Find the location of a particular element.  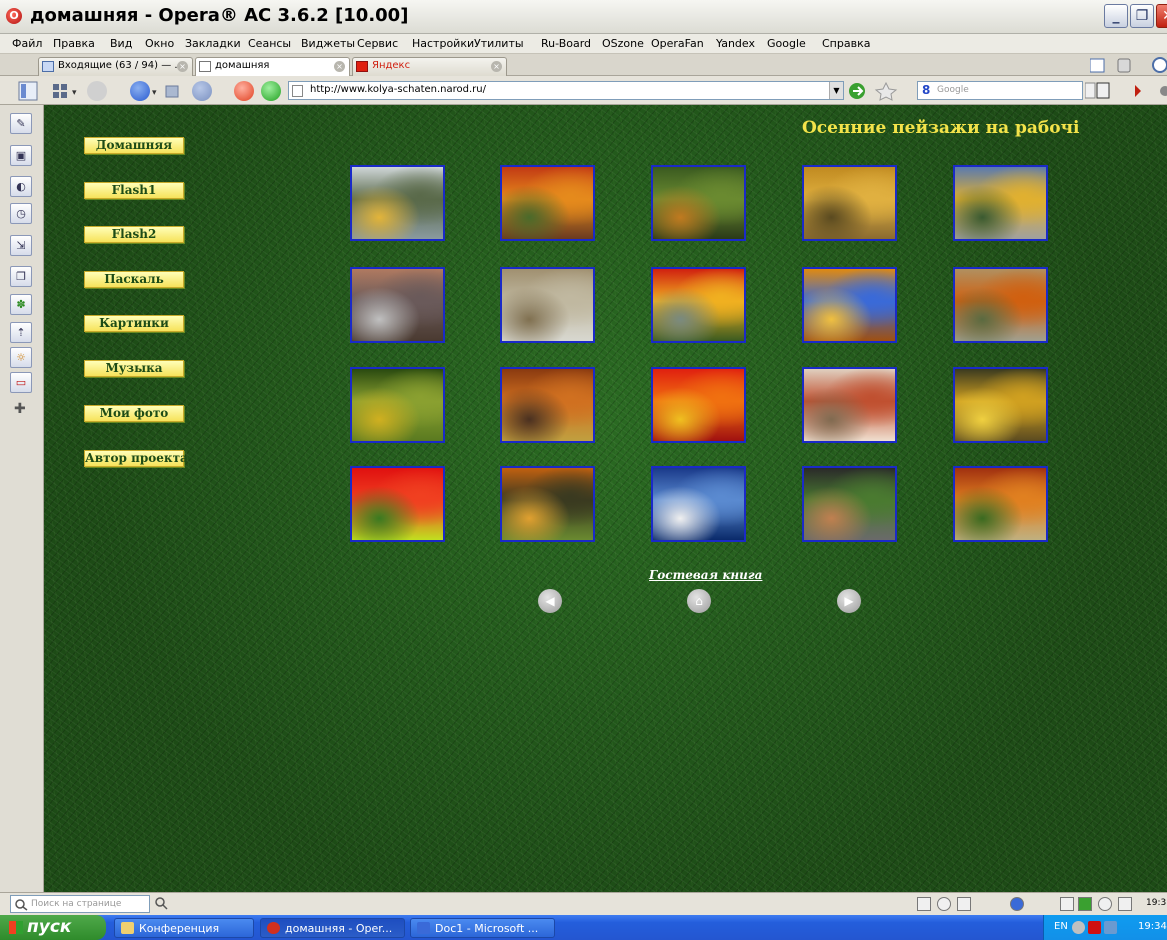

tab-yandex: Яндекс × is located at coordinates (429, 66).